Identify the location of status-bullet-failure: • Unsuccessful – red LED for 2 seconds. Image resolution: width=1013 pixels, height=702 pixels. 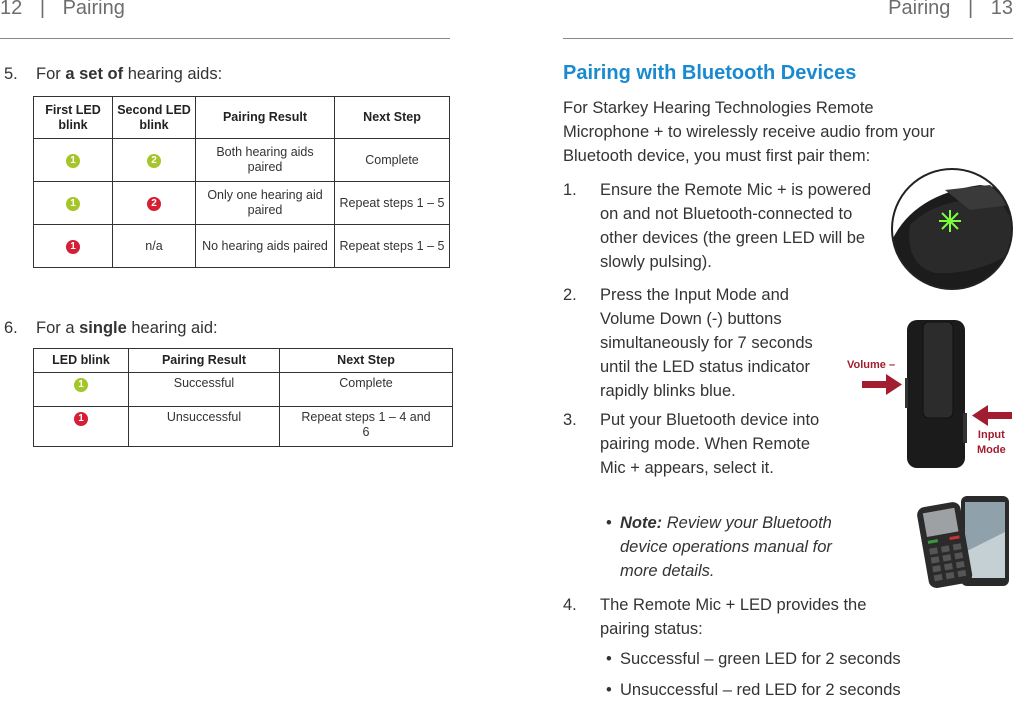
(753, 690).